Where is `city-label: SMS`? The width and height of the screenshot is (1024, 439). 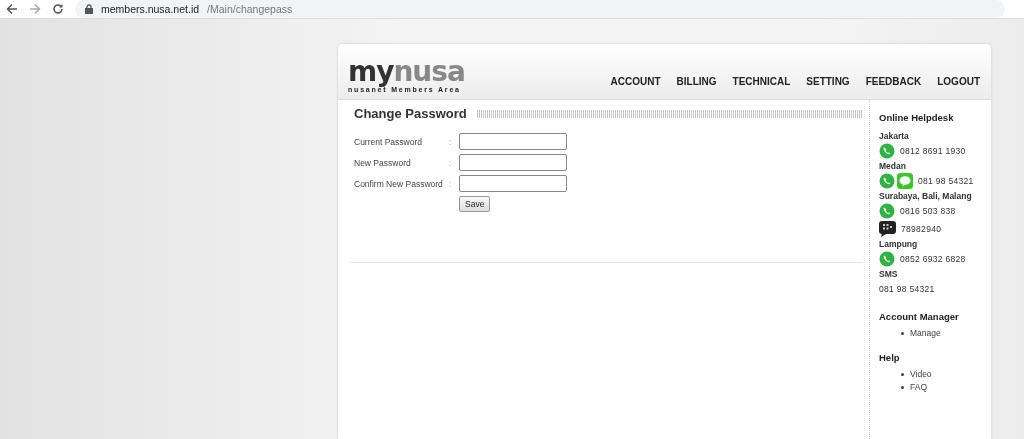
city-label: SMS is located at coordinates (889, 274).